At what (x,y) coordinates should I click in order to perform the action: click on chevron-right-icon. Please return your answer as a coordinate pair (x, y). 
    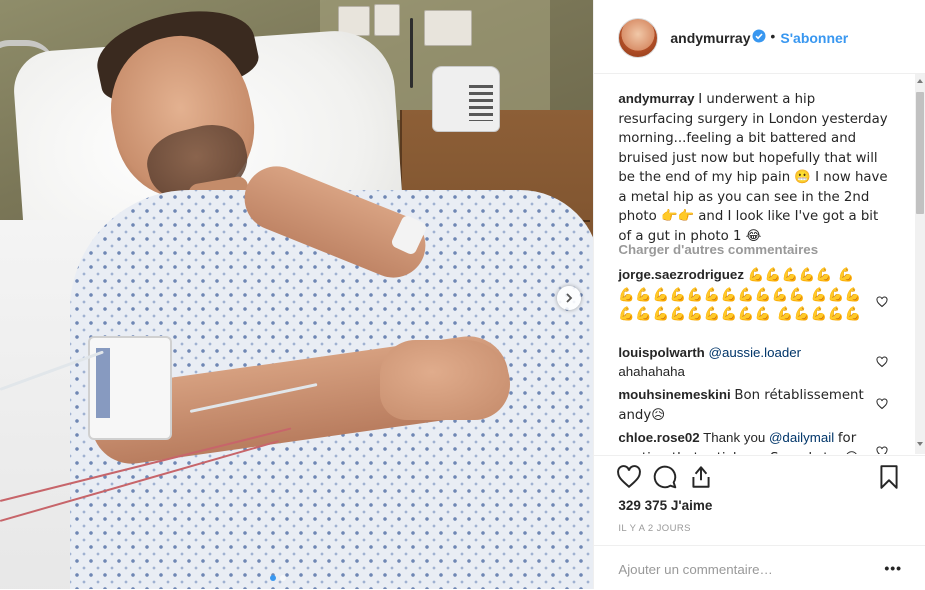
    Looking at the image, I should click on (569, 298).